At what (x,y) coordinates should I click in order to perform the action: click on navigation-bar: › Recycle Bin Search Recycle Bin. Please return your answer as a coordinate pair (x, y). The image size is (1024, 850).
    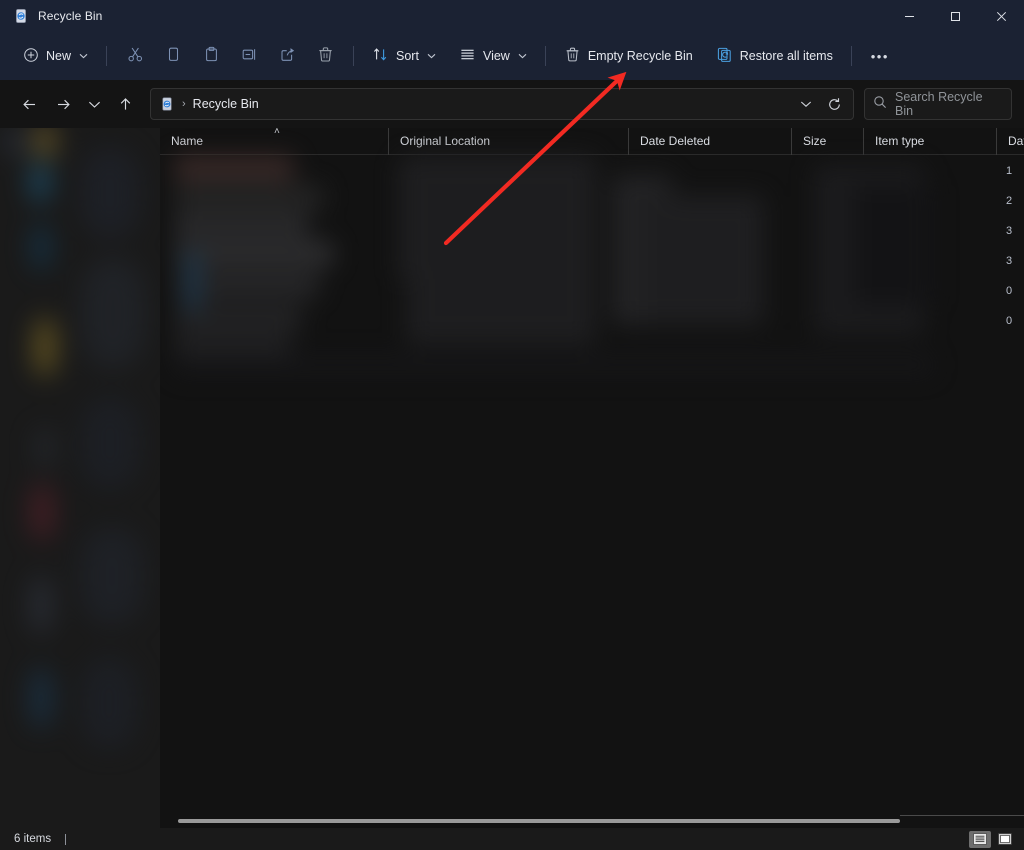
    Looking at the image, I should click on (512, 104).